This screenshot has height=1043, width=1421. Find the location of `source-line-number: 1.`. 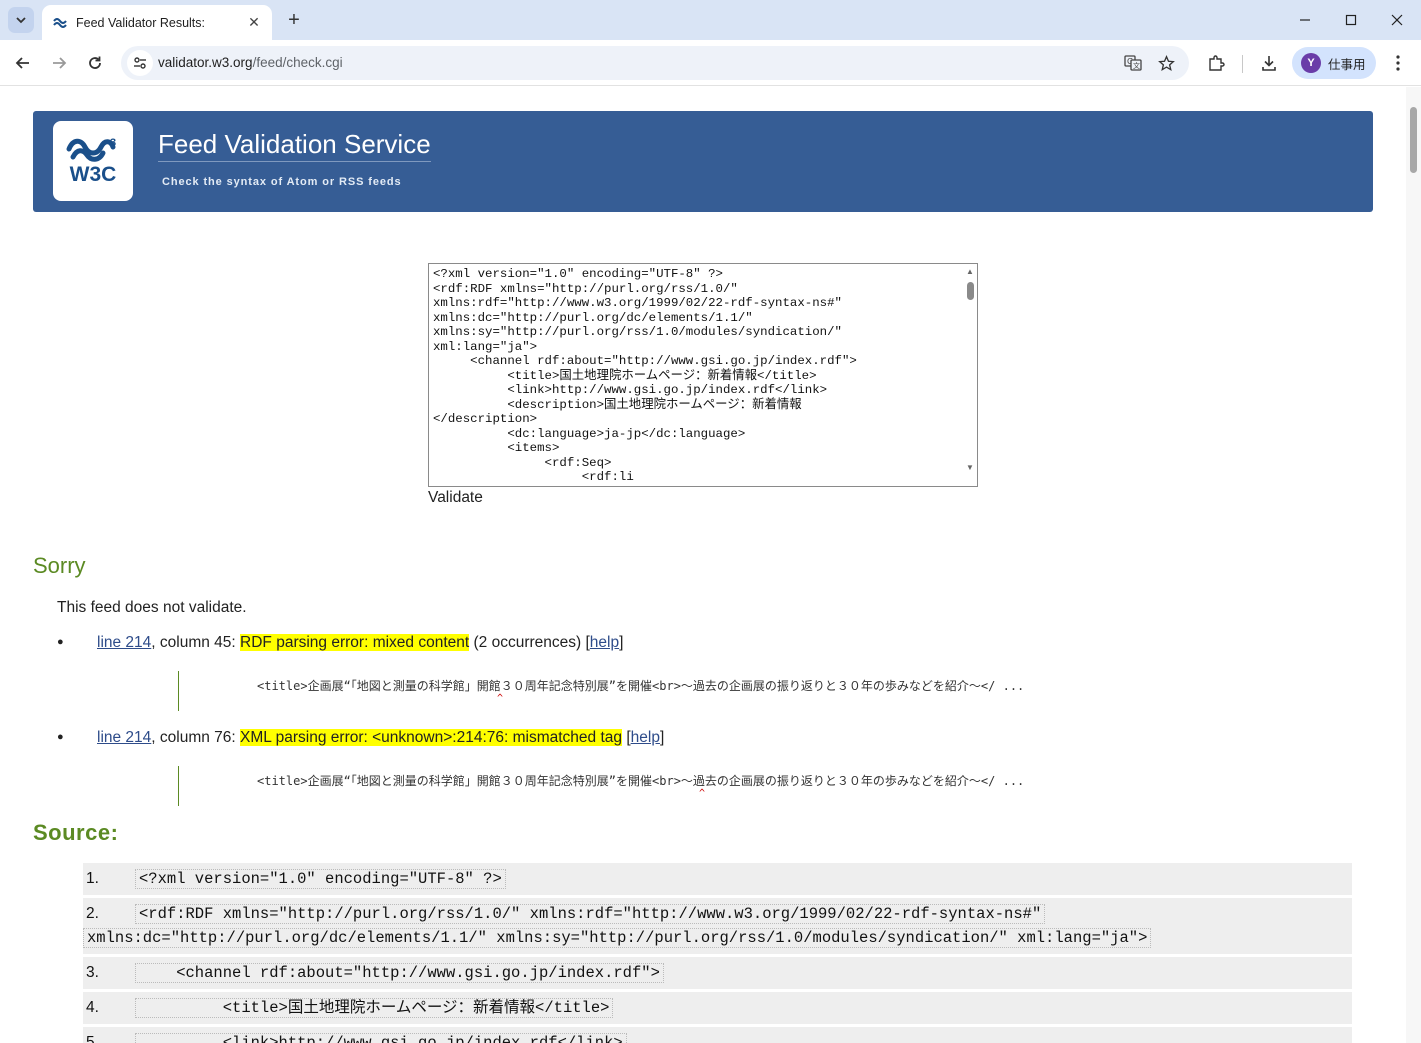

source-line-number: 1. is located at coordinates (92, 878).